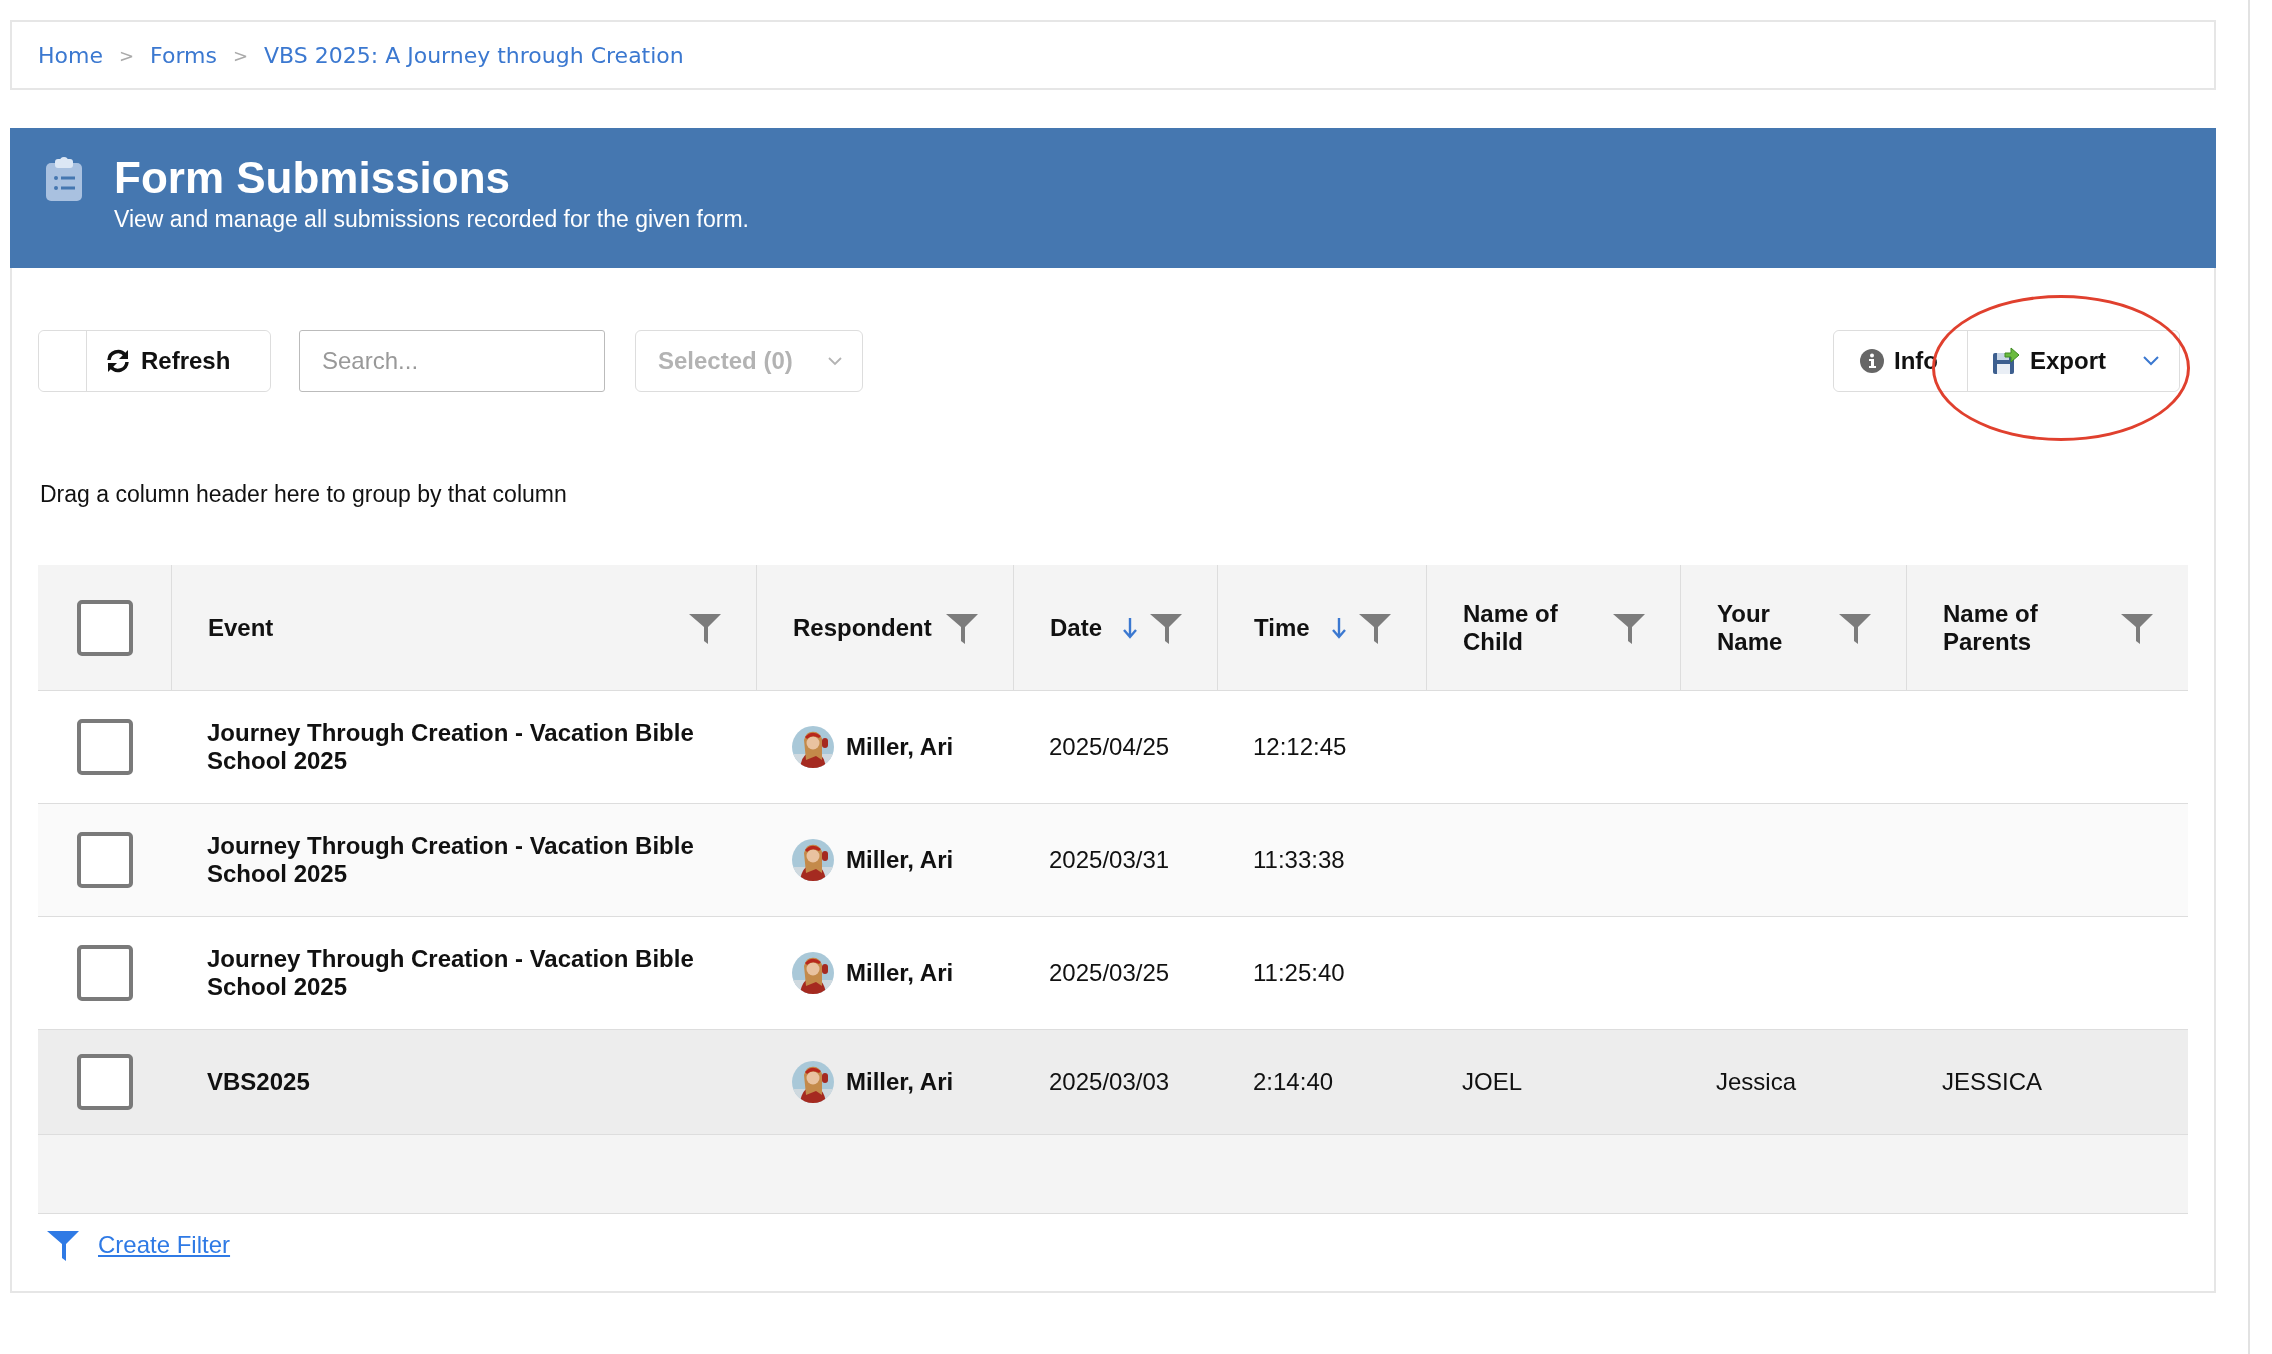  I want to click on table-cell: 2025/03/31, so click(1109, 860).